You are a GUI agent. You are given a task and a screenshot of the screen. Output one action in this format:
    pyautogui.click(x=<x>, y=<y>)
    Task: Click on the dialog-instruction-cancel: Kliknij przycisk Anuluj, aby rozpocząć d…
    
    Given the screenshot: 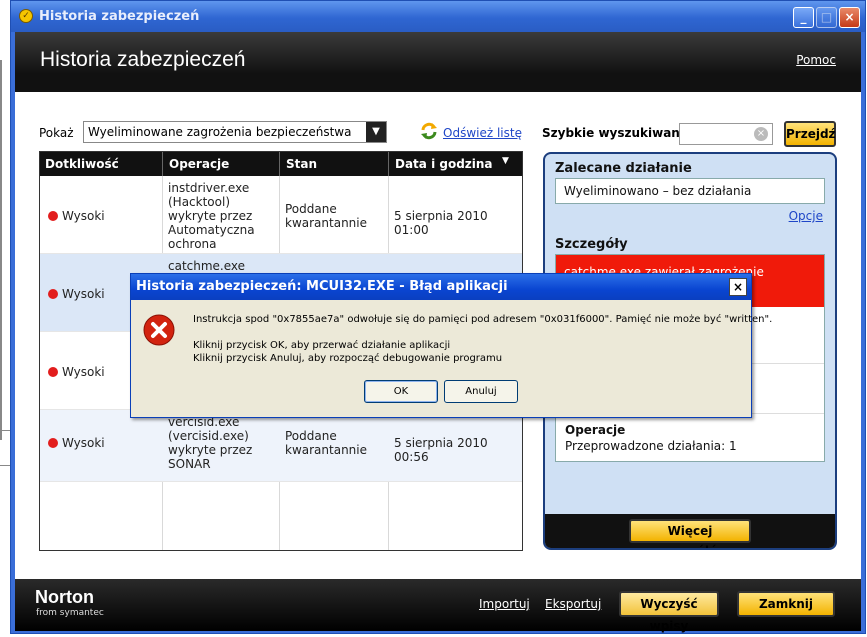 What is the action you would take?
    pyautogui.click(x=348, y=358)
    